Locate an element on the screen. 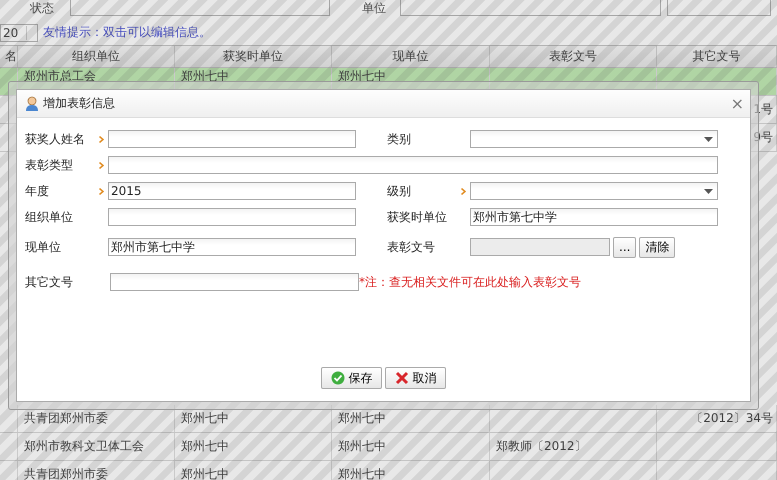  field-label: 获奖时单位 is located at coordinates (417, 217).